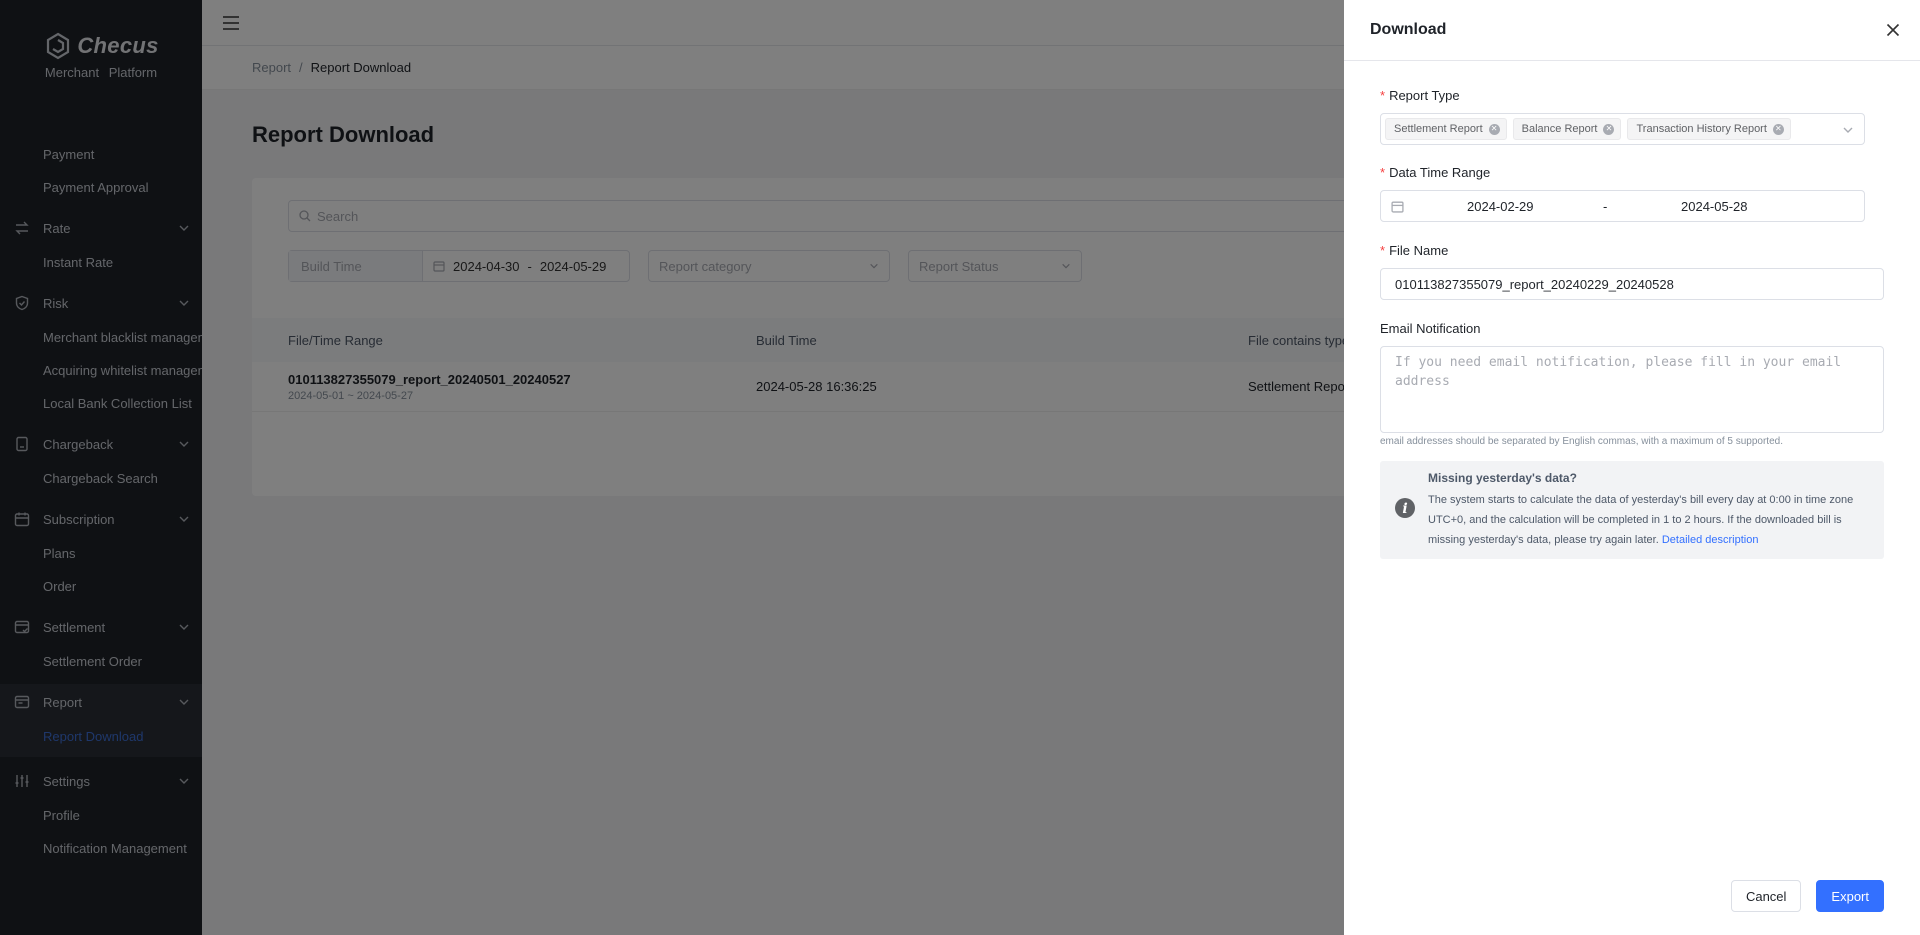 Image resolution: width=1920 pixels, height=935 pixels. I want to click on label-text: Data Time Range, so click(1440, 172).